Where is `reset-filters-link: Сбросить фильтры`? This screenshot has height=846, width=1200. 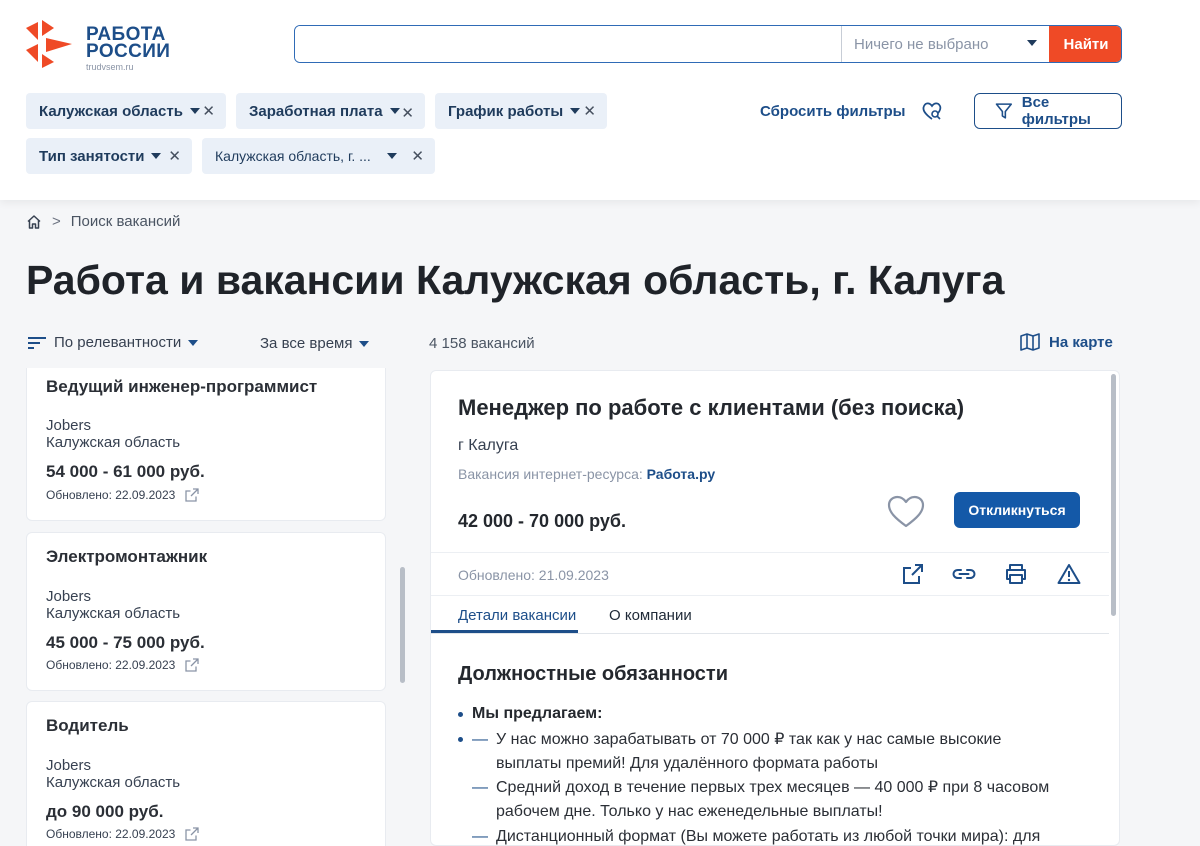
reset-filters-link: Сбросить фильтры is located at coordinates (832, 111).